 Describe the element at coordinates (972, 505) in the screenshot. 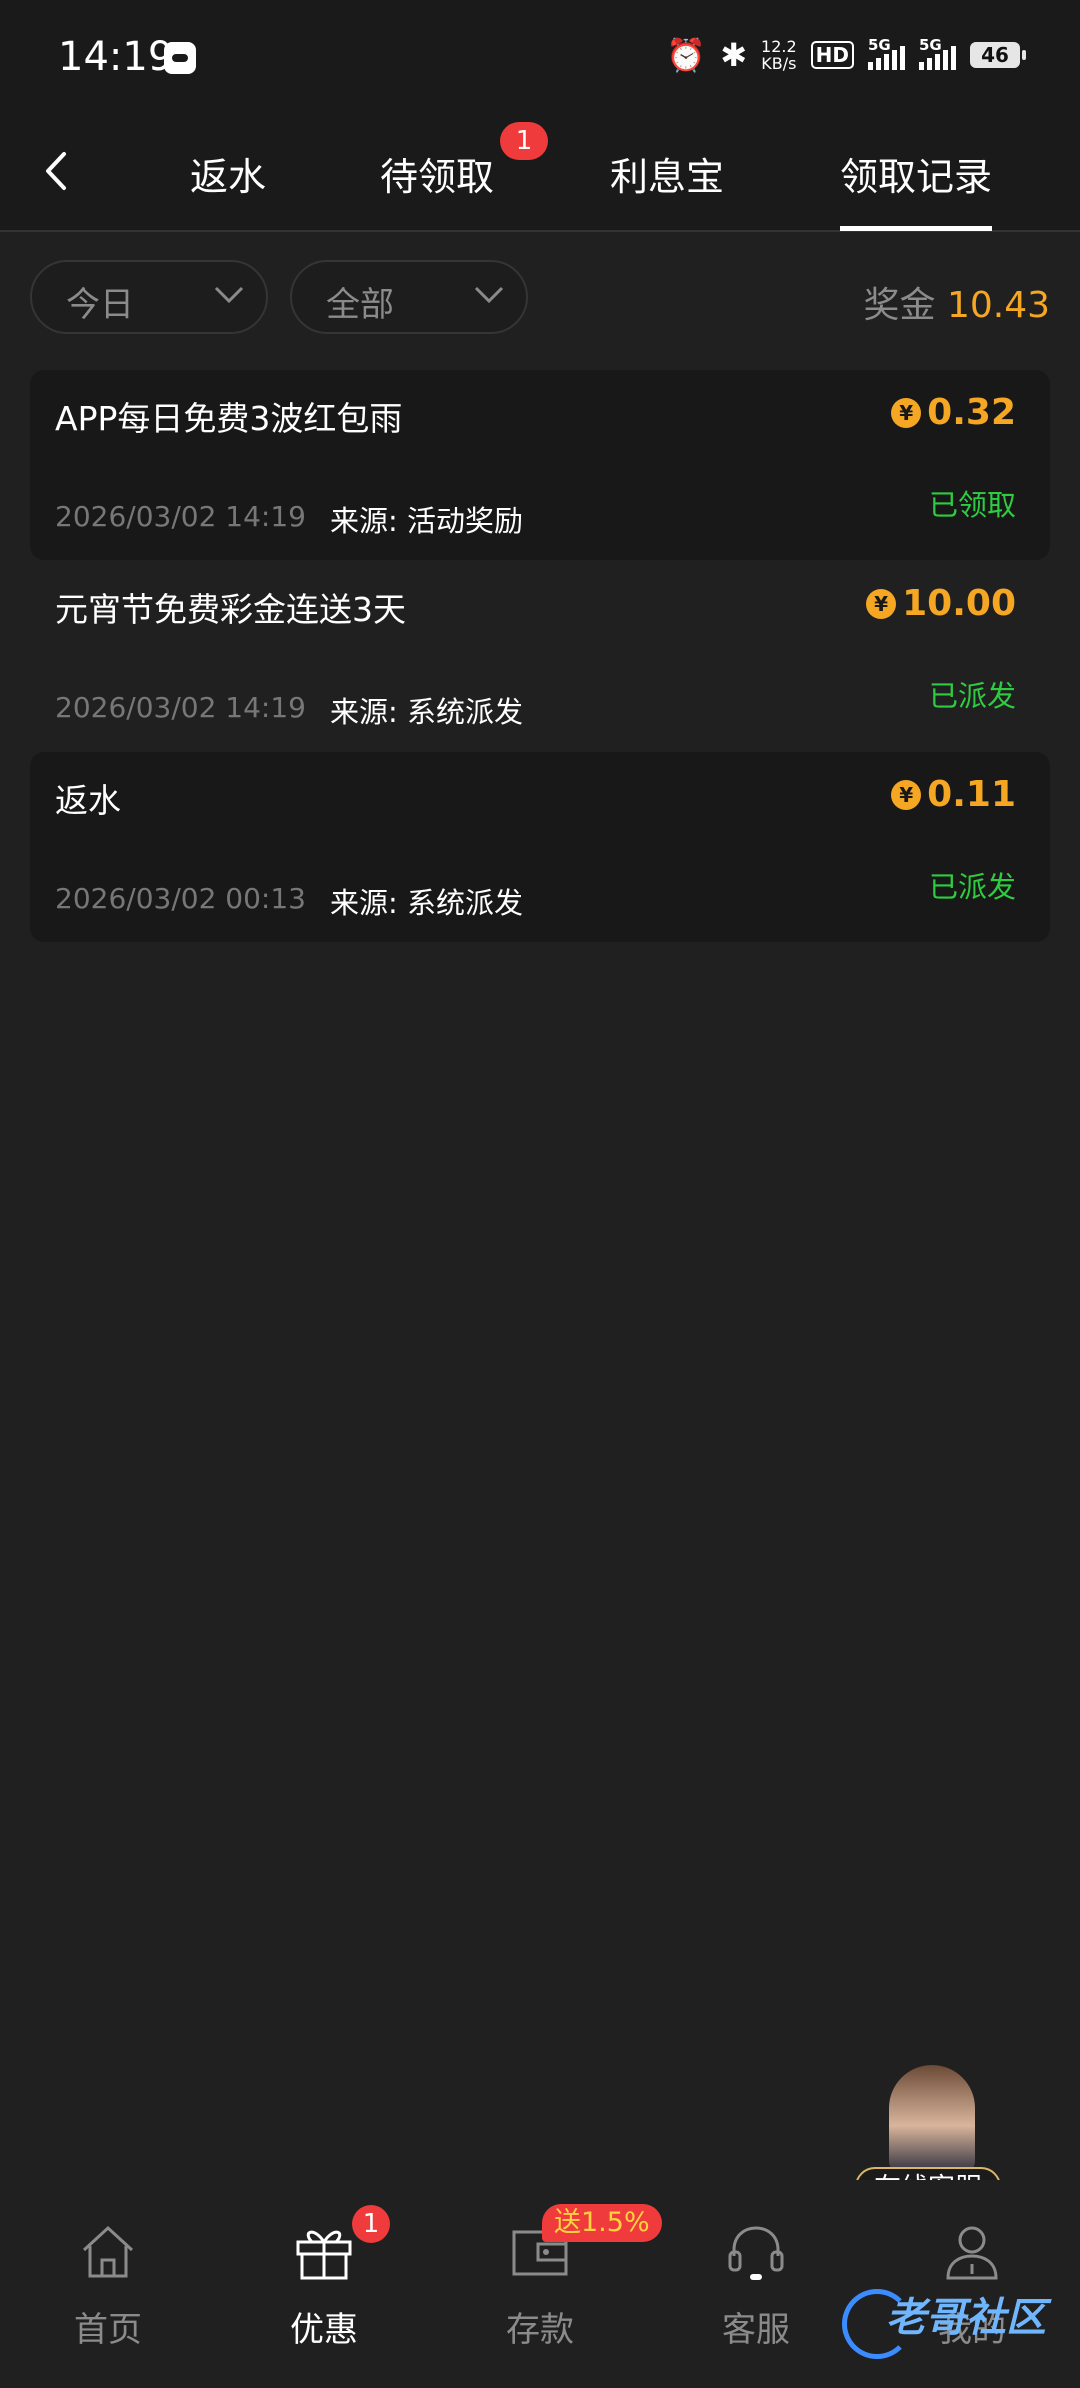

I see `record-status: 已领取` at that location.